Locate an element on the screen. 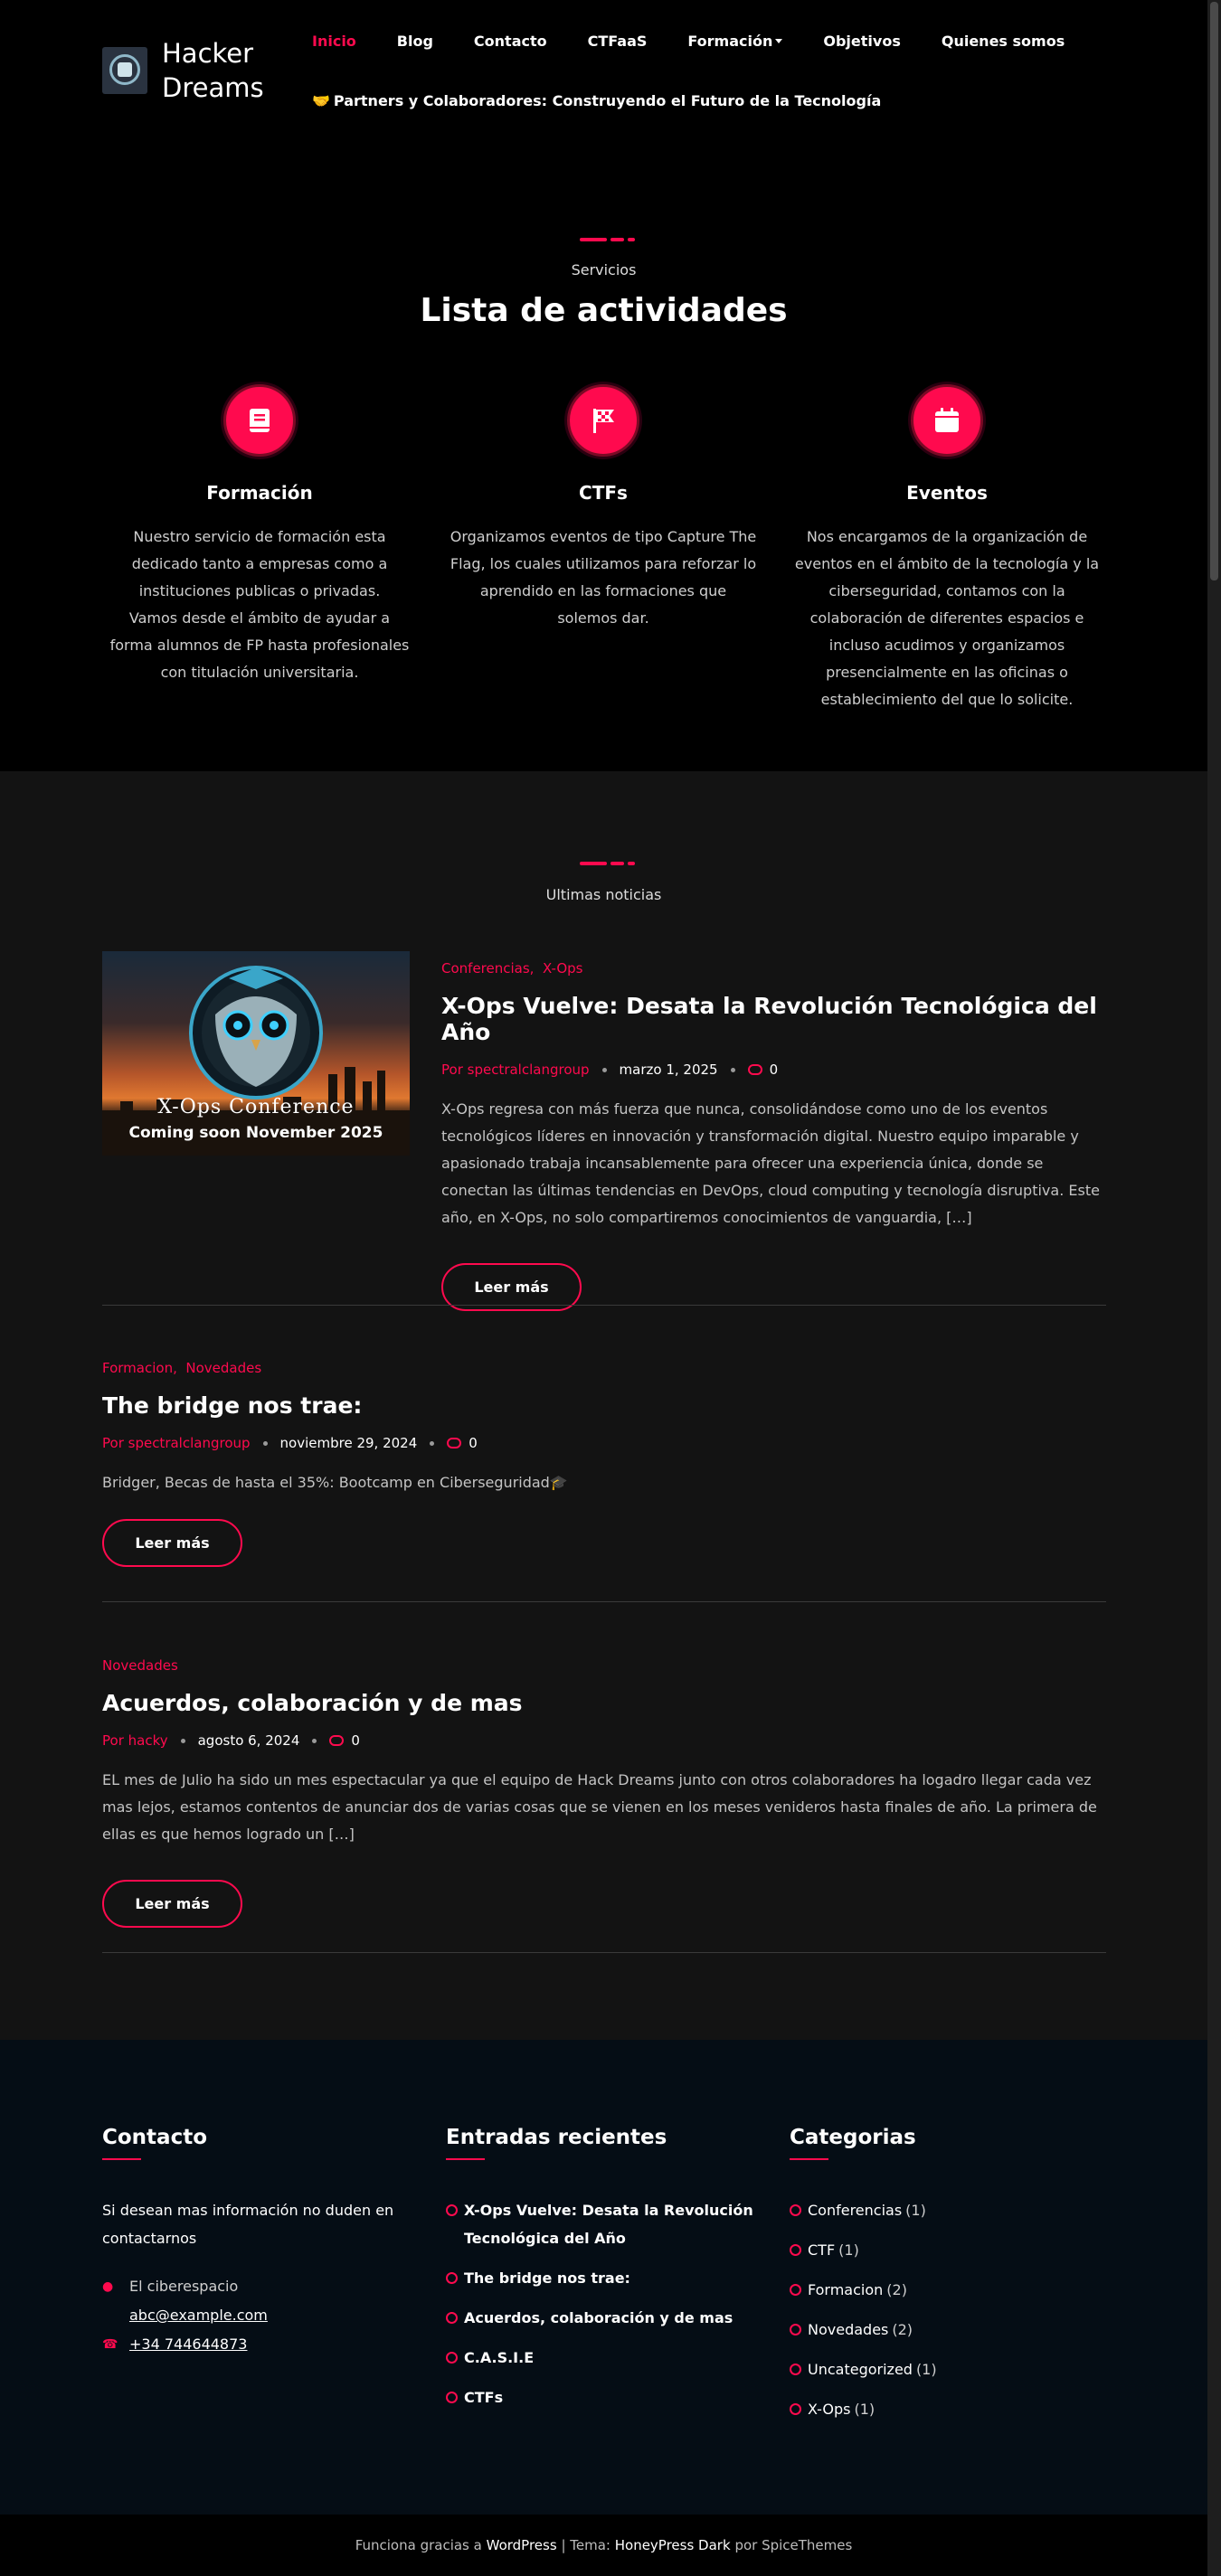 This screenshot has width=1221, height=2576. post-date: marzo 1, 2025 is located at coordinates (669, 1070).